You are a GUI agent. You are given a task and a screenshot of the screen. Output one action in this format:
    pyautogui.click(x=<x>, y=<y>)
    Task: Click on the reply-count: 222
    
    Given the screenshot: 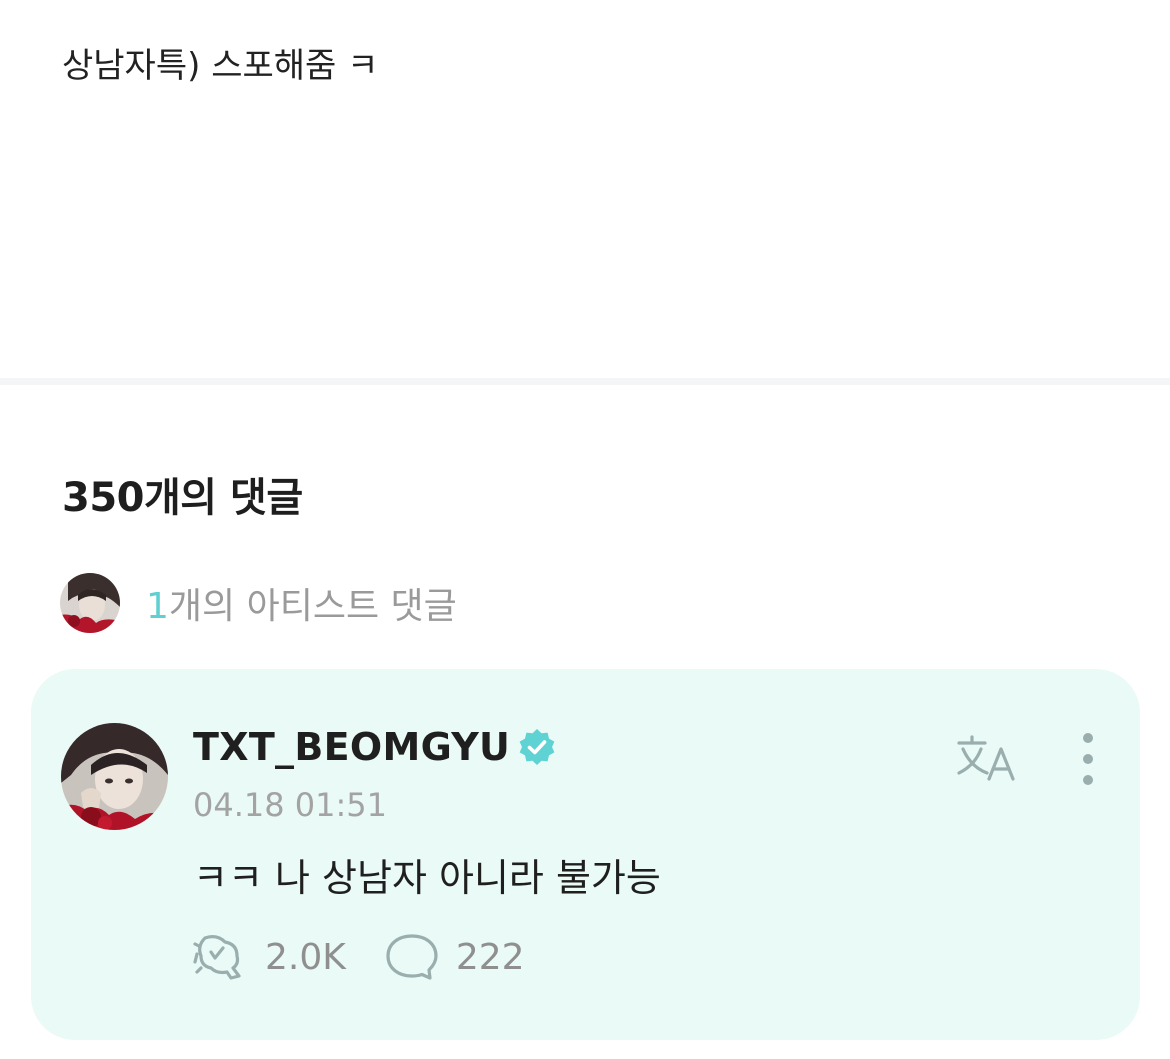 What is the action you would take?
    pyautogui.click(x=490, y=957)
    